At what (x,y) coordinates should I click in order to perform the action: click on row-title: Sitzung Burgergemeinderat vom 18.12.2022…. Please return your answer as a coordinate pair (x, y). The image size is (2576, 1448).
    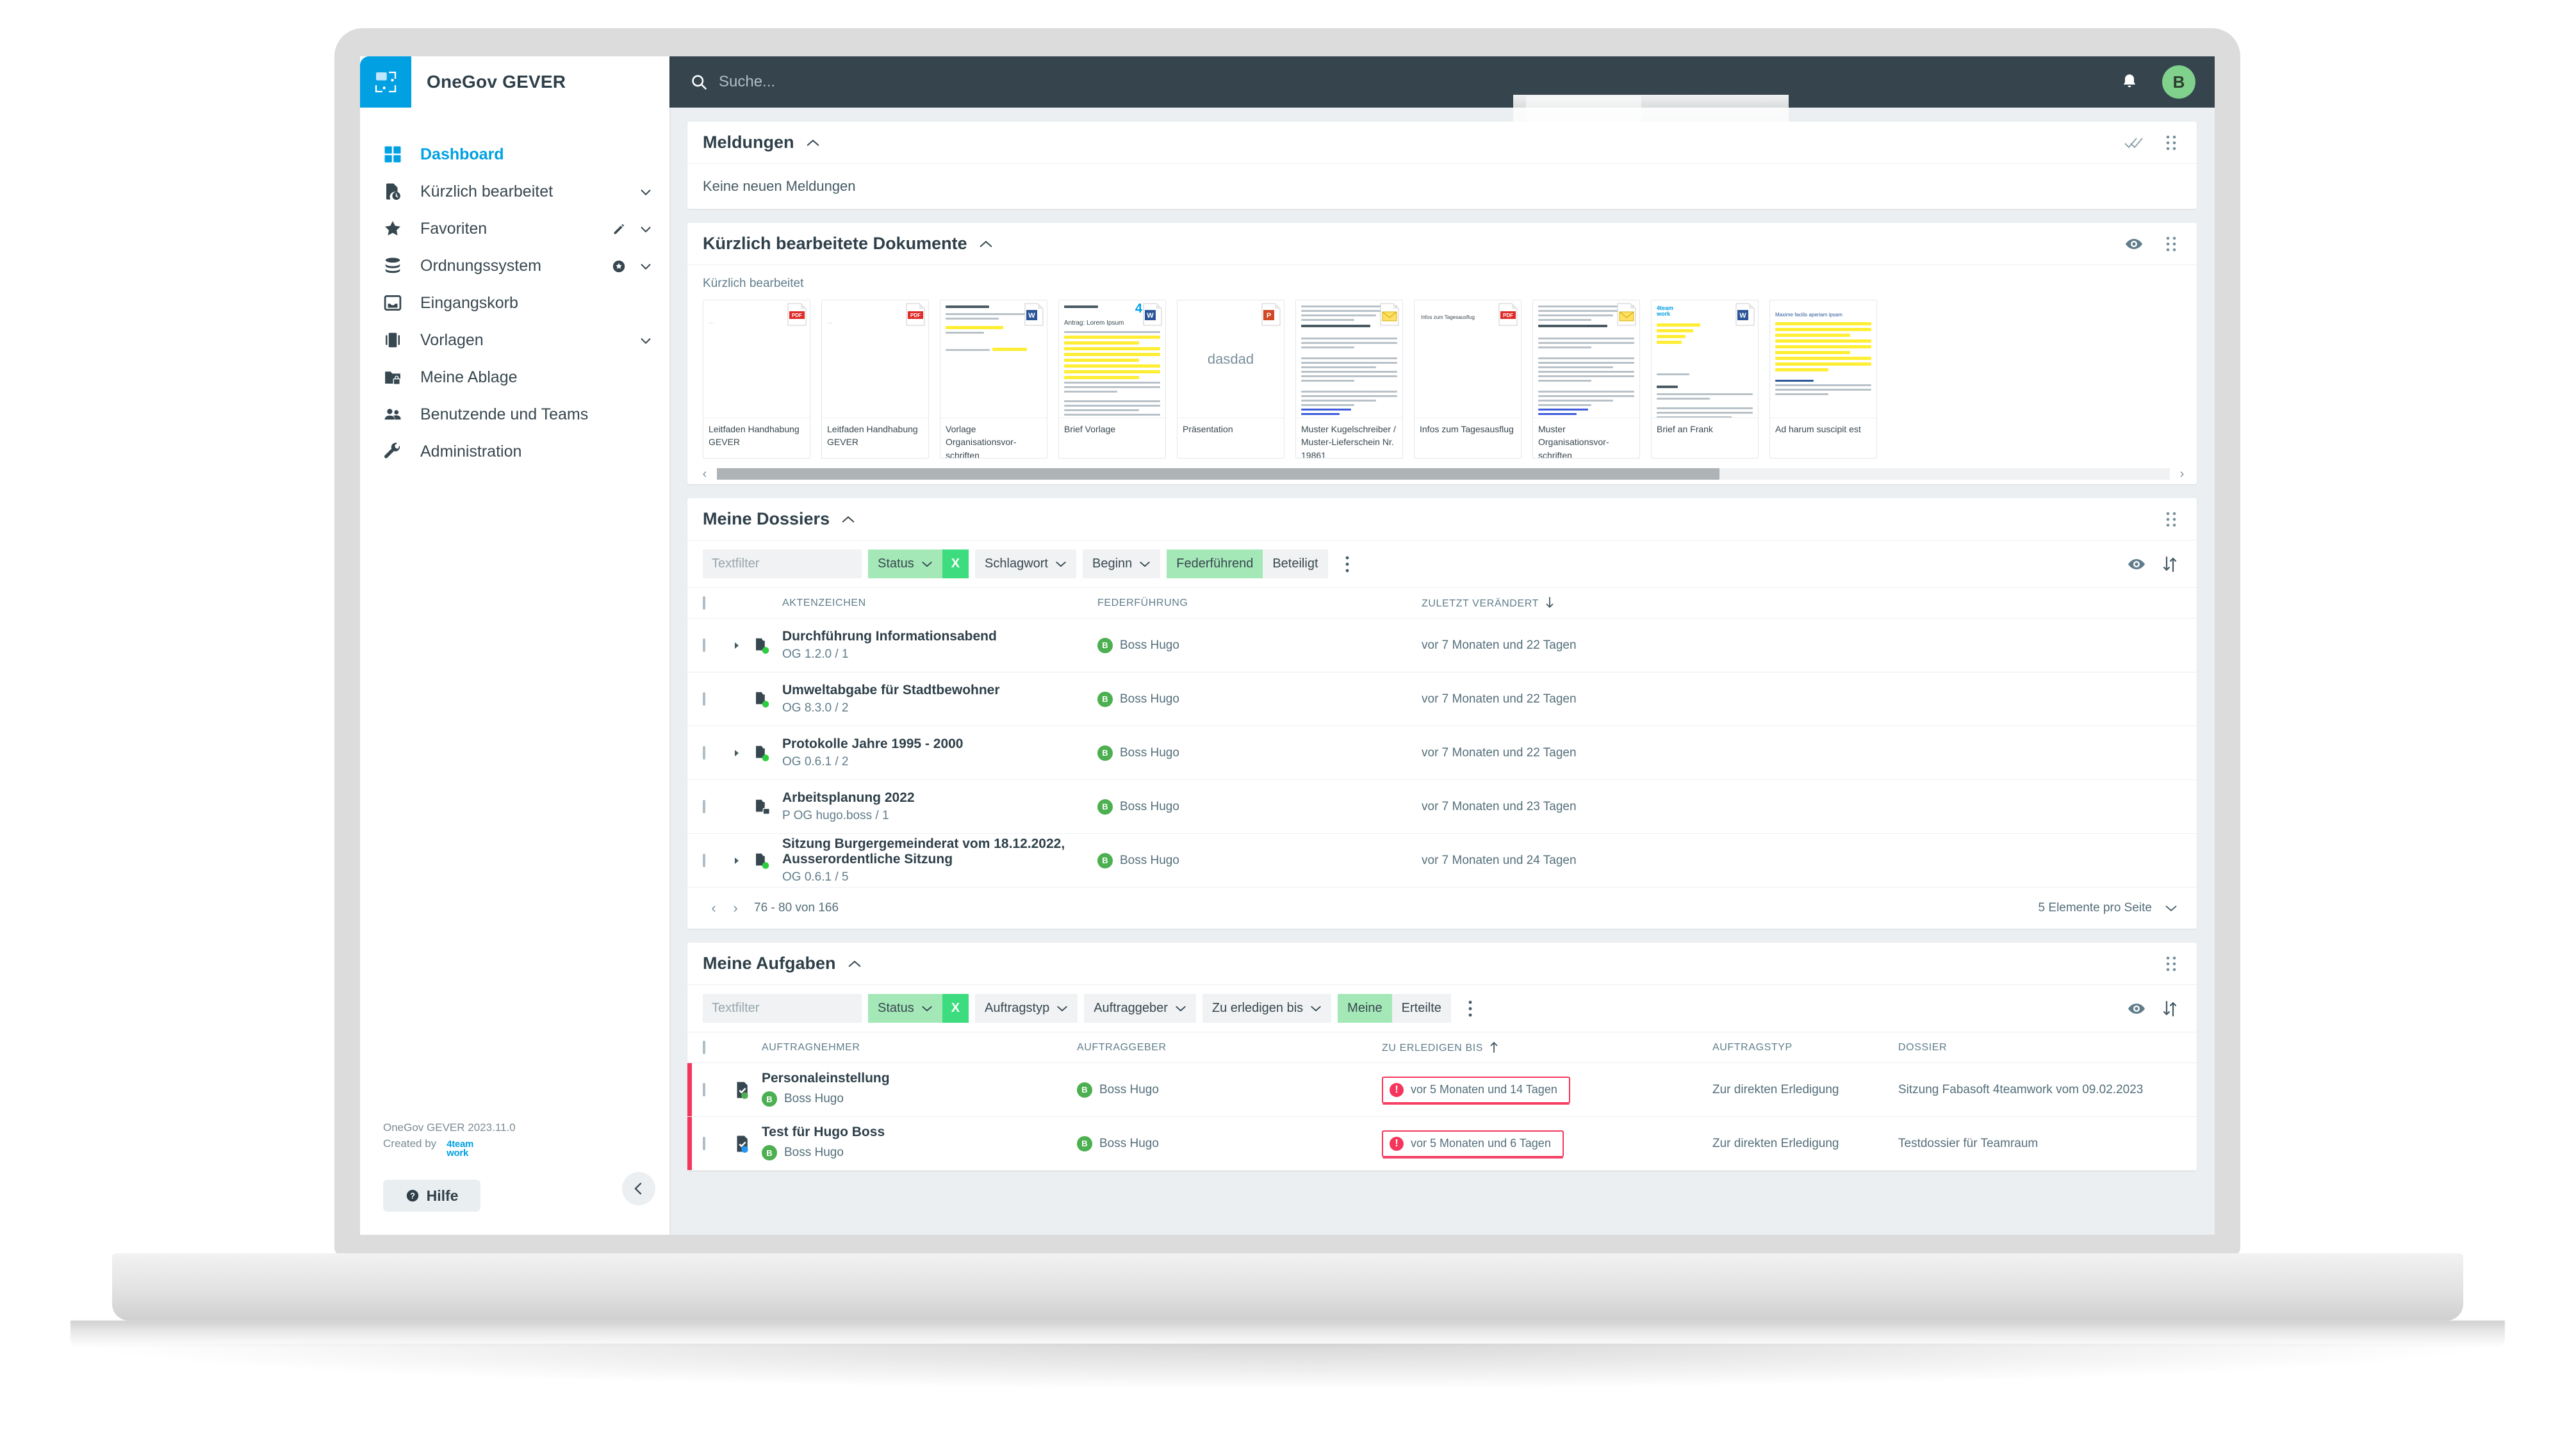
    Looking at the image, I should click on (939, 853).